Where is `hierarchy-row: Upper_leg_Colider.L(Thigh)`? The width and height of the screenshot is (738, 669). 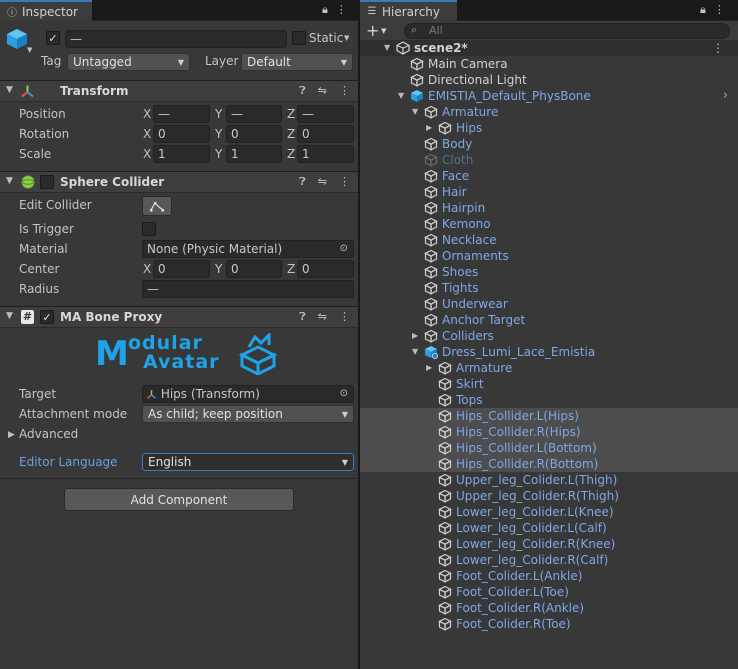 hierarchy-row: Upper_leg_Colider.L(Thigh) is located at coordinates (549, 480).